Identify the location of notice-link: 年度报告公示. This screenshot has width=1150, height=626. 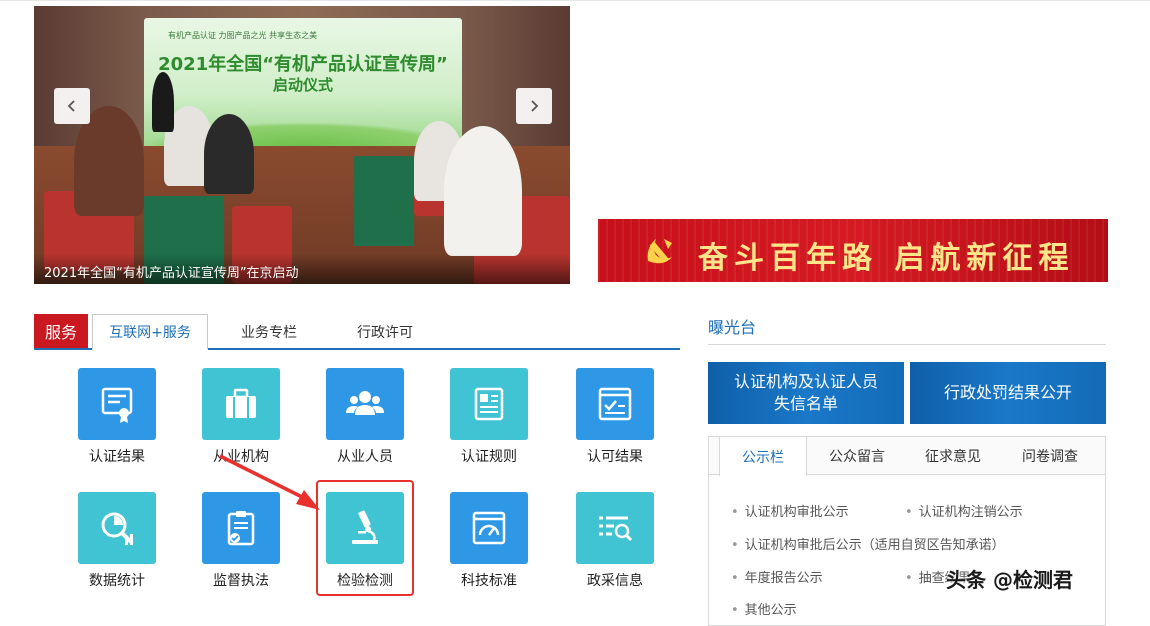
(777, 576).